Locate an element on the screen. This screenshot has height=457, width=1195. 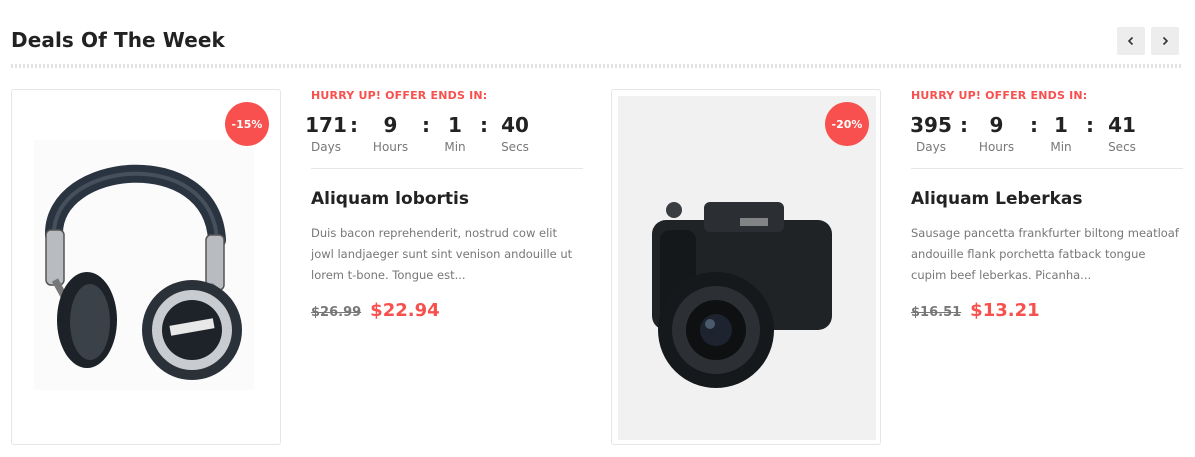
section-title: Deals Of The Week is located at coordinates (118, 40).